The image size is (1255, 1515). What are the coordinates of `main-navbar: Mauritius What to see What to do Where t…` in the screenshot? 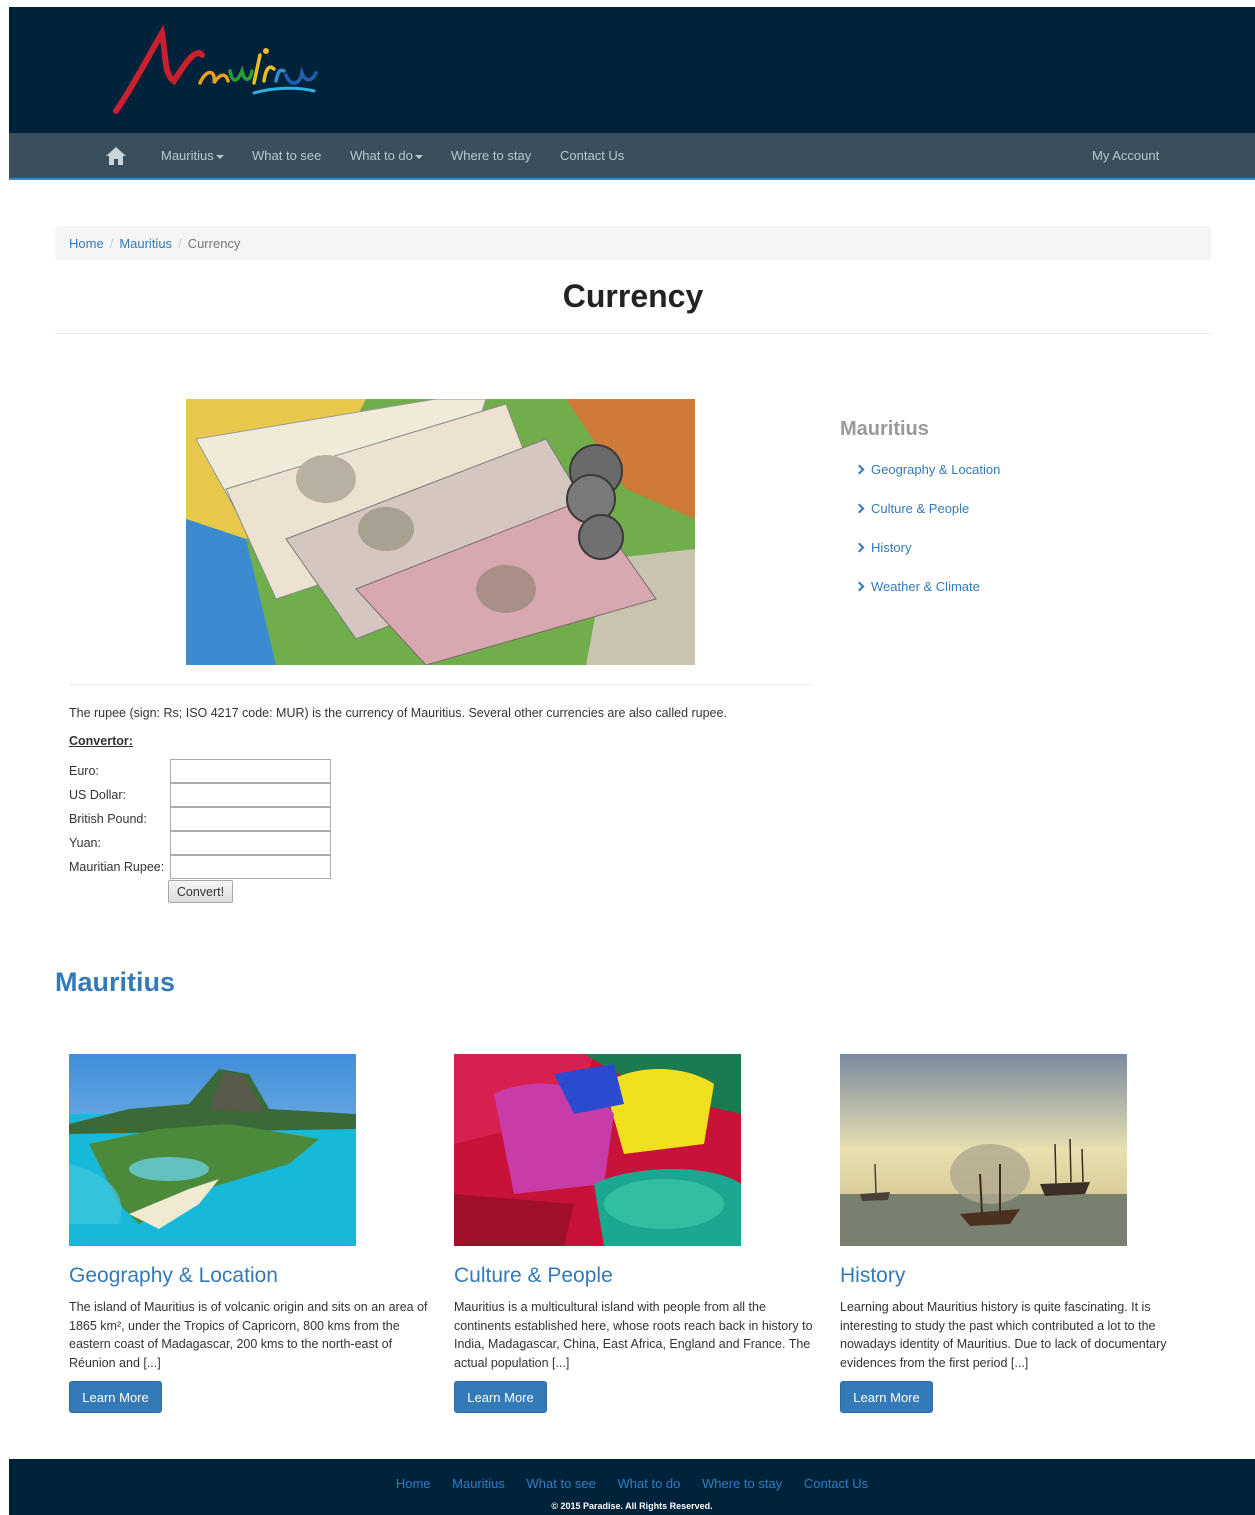 It's located at (632, 156).